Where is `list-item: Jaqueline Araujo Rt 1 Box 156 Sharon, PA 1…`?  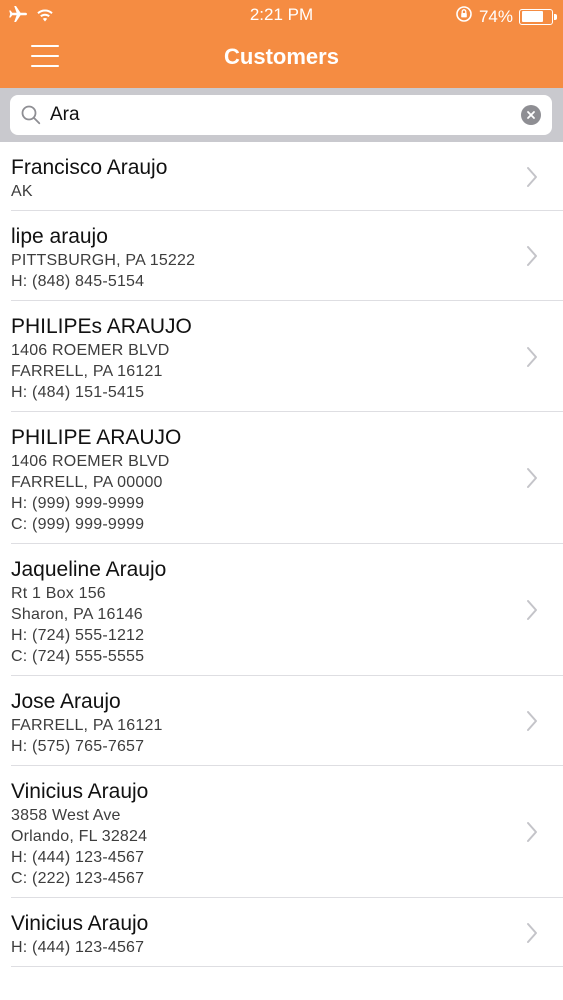
list-item: Jaqueline Araujo Rt 1 Box 156 Sharon, PA 1… is located at coordinates (281, 610).